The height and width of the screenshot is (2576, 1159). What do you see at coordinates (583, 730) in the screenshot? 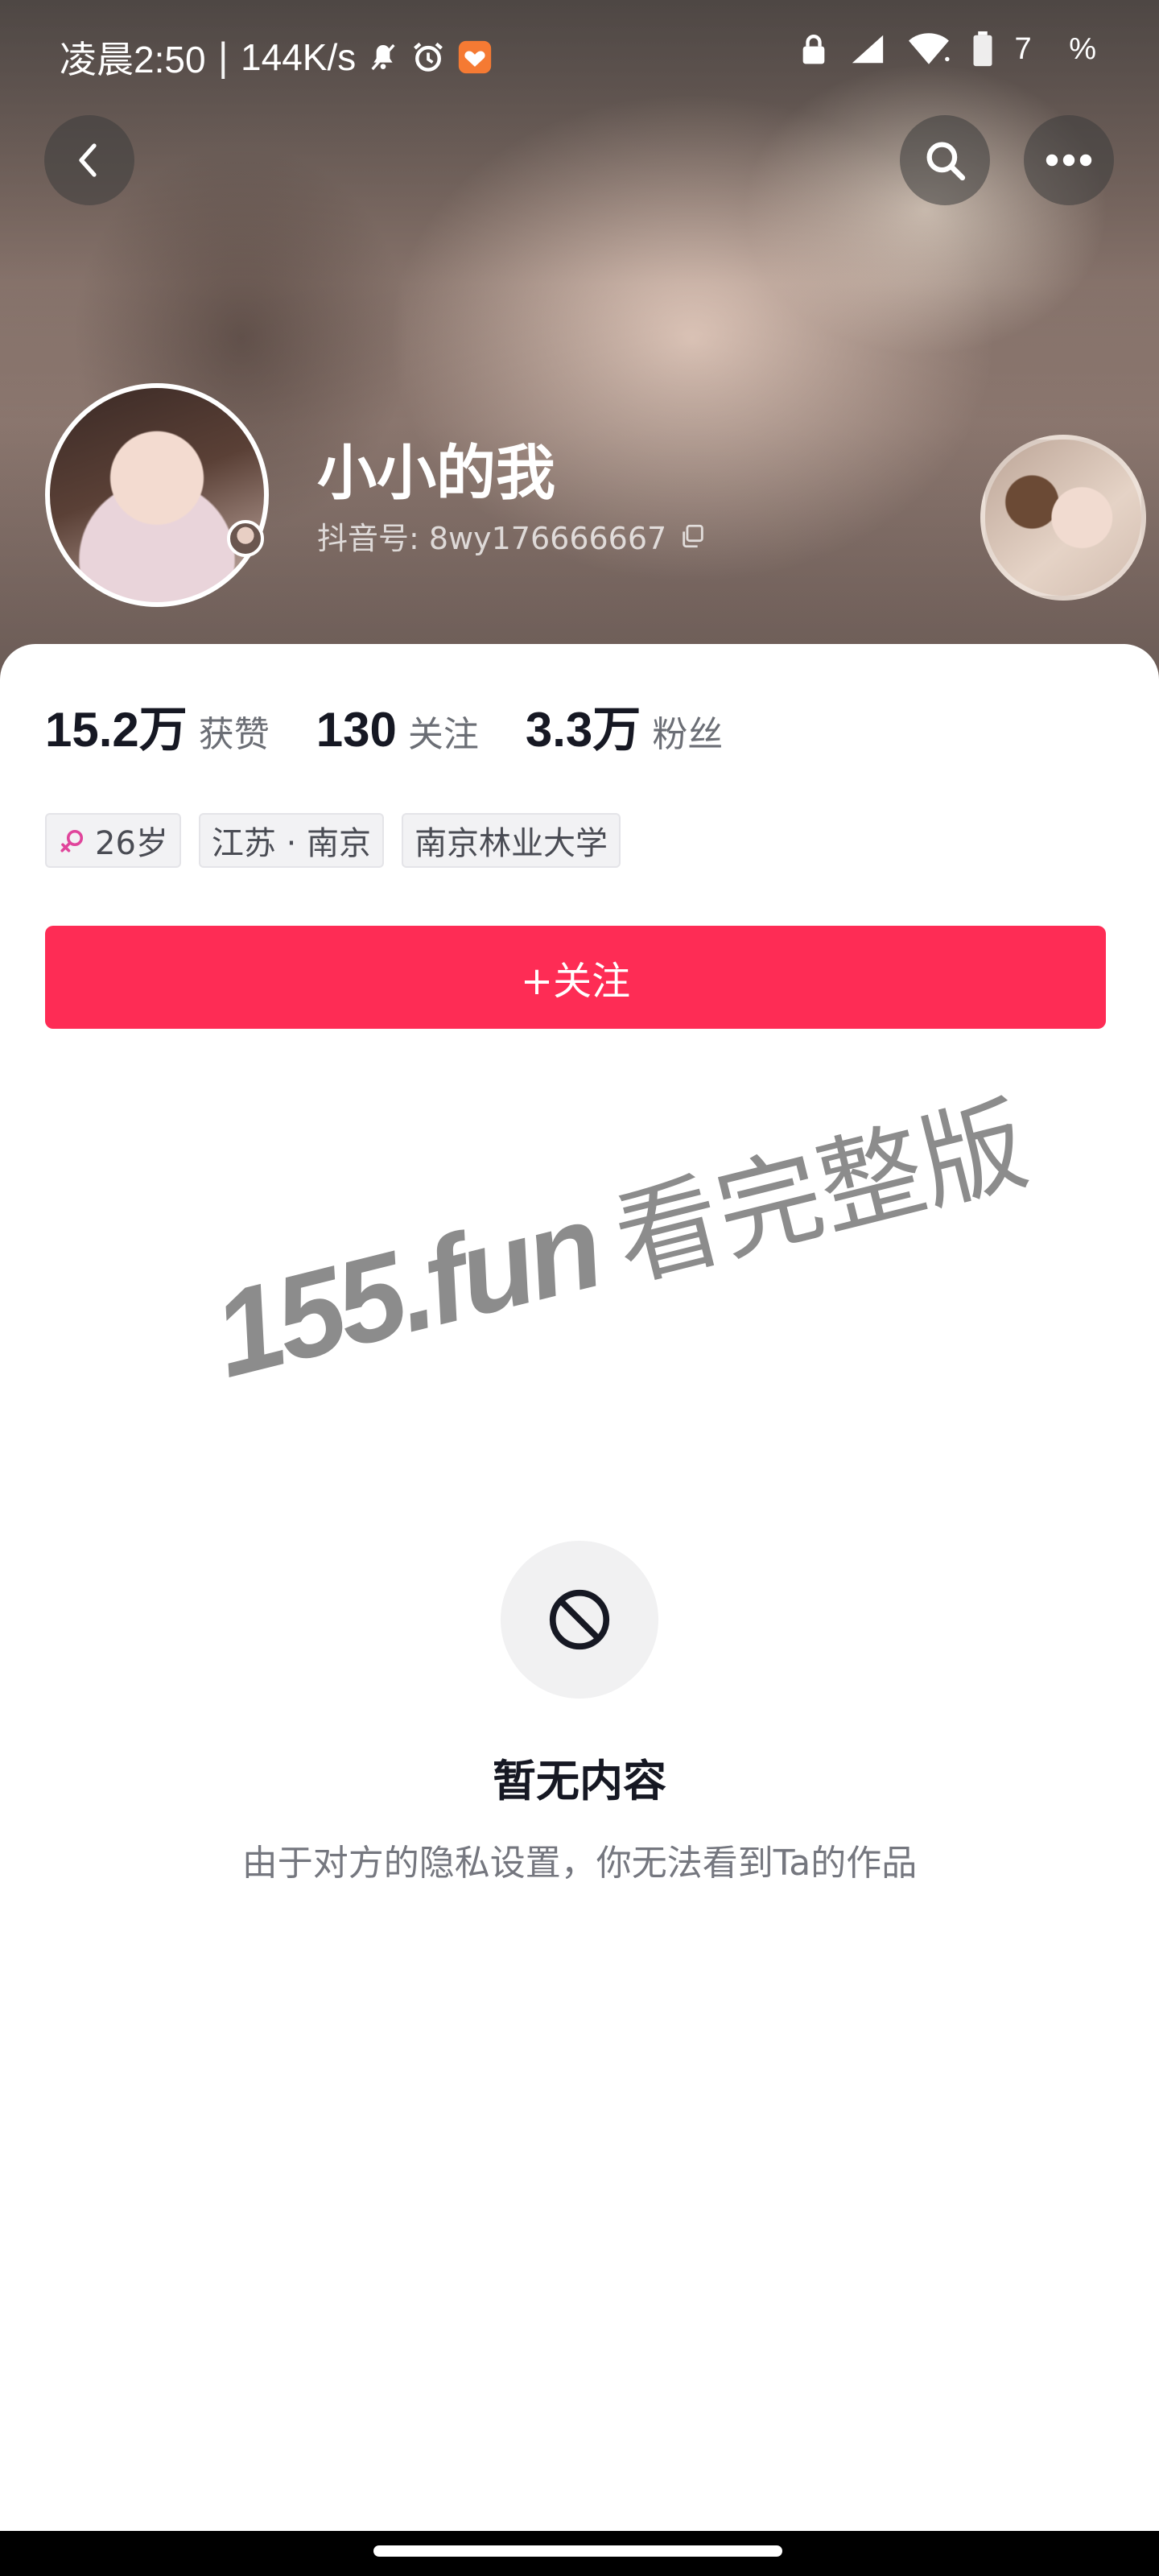
I see `stat-value: 3.3万` at bounding box center [583, 730].